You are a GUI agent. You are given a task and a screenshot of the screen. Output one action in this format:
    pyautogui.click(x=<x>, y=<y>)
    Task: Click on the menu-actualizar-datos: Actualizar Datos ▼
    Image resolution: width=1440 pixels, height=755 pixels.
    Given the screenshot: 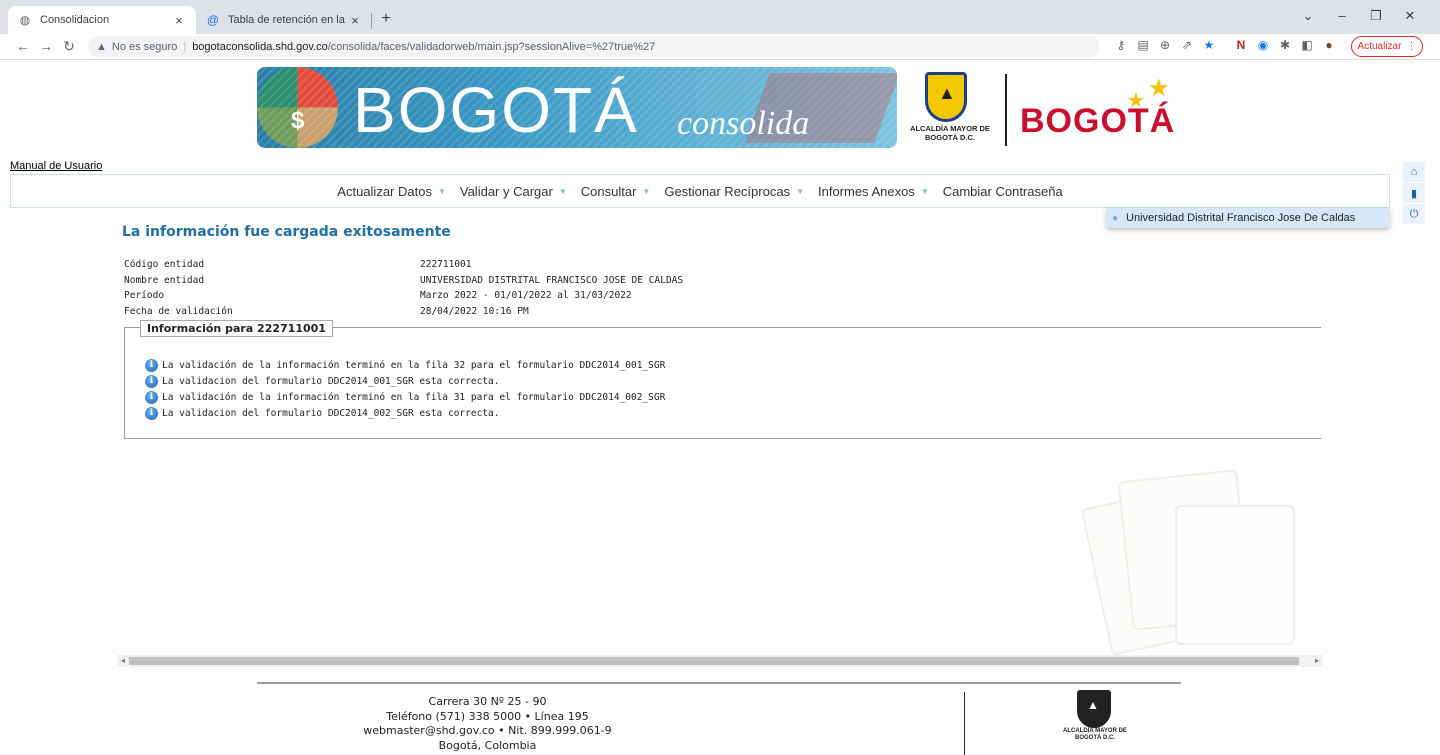 What is the action you would take?
    pyautogui.click(x=391, y=191)
    